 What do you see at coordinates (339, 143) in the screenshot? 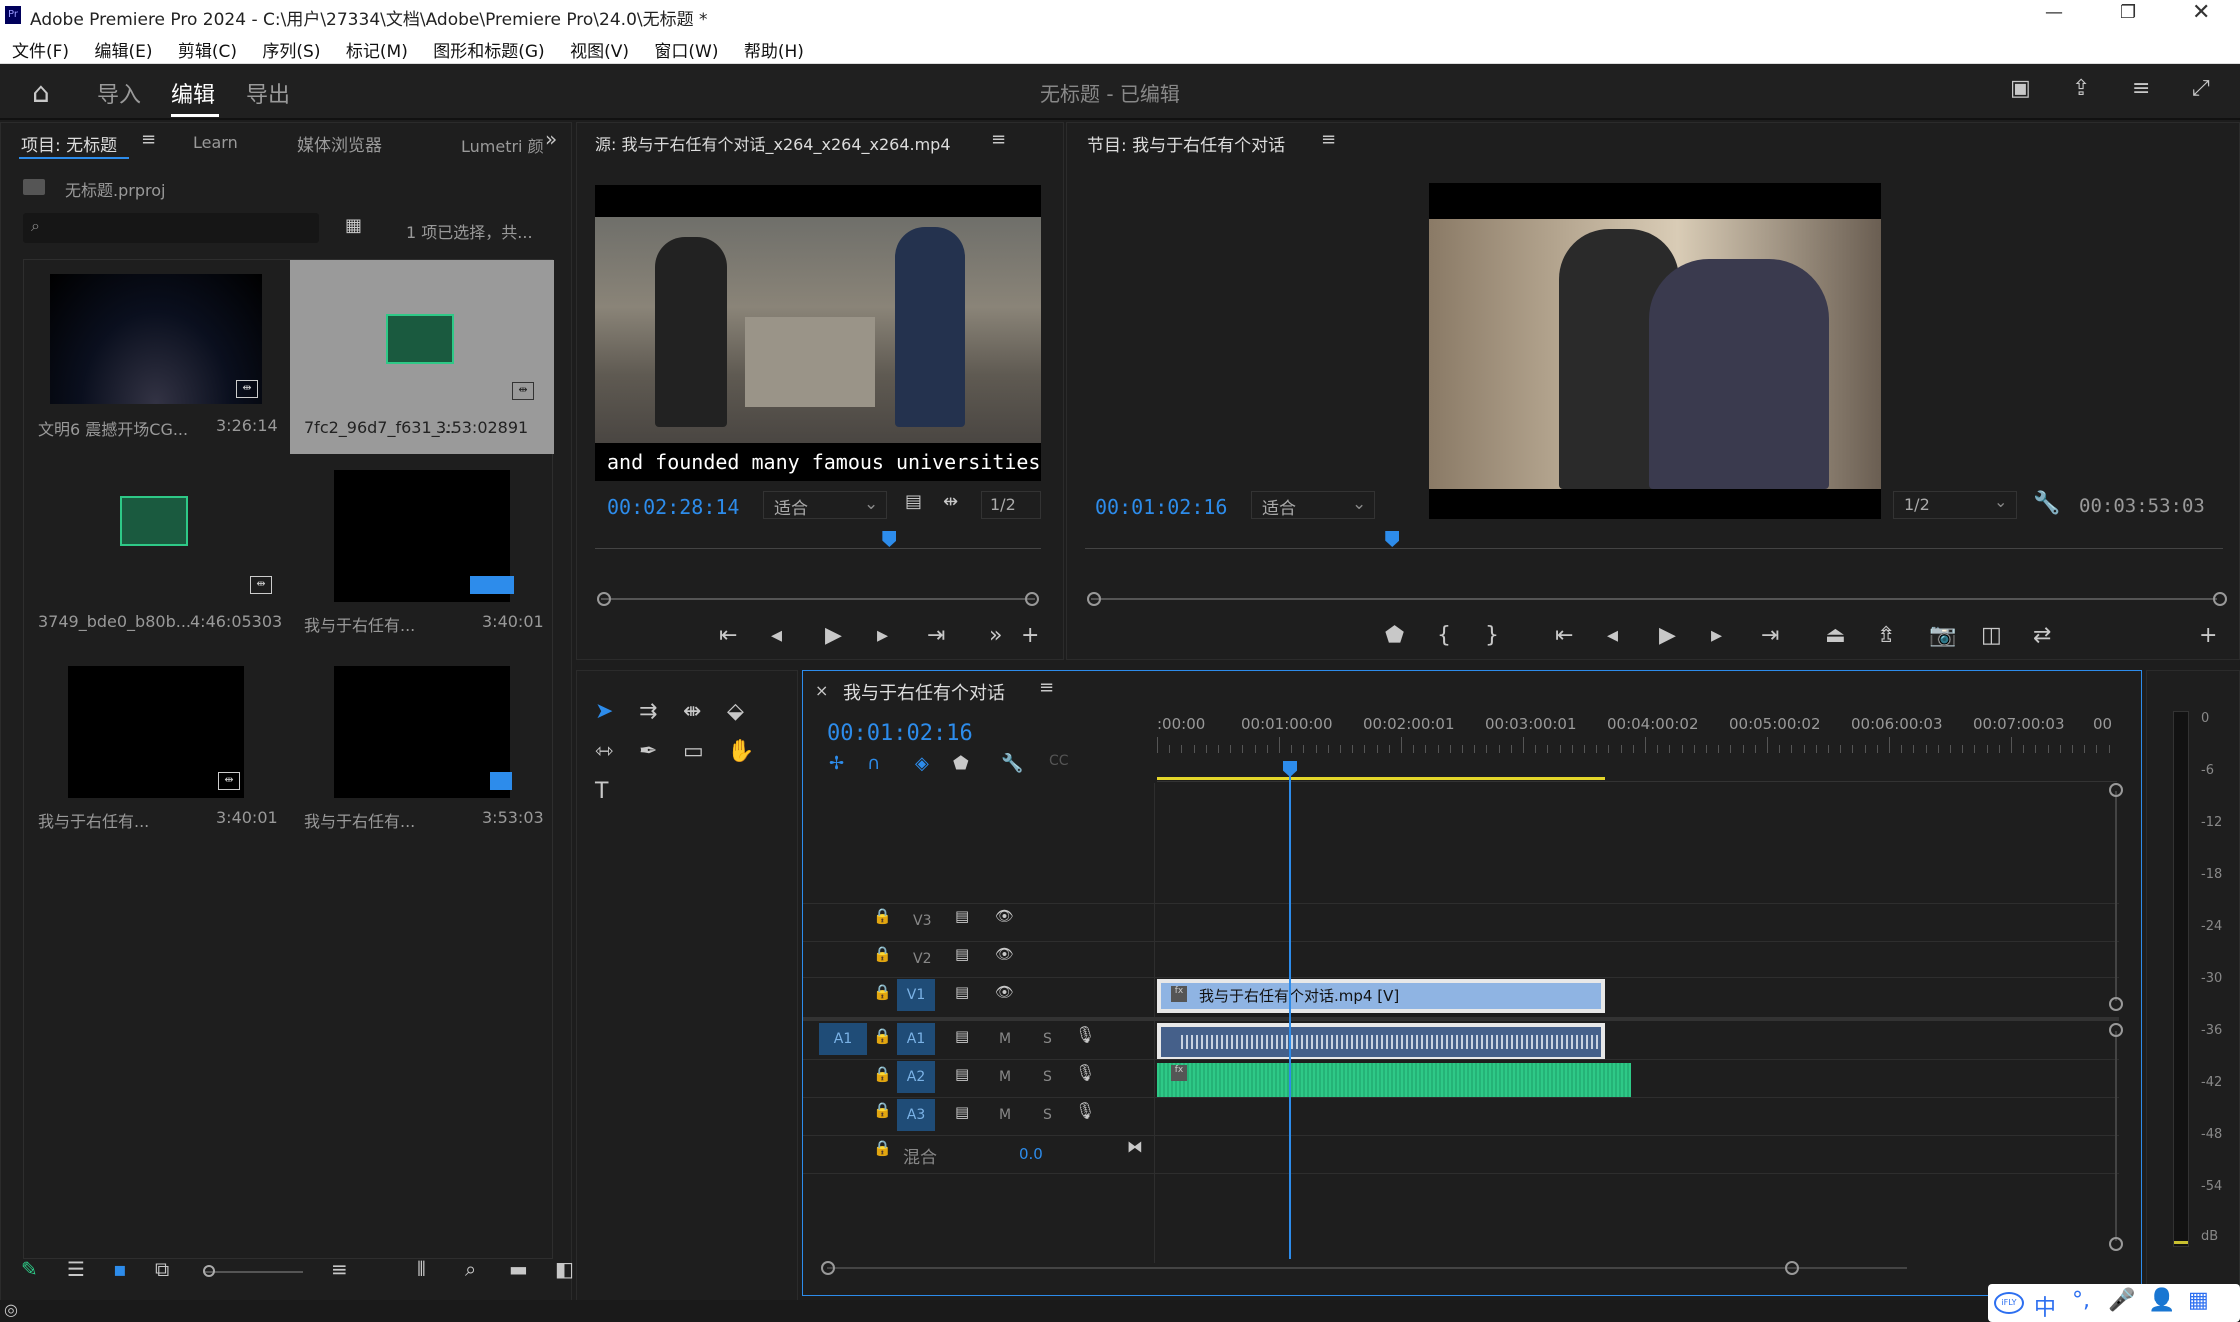
I see `tab-media-browser: 媒体浏览器` at bounding box center [339, 143].